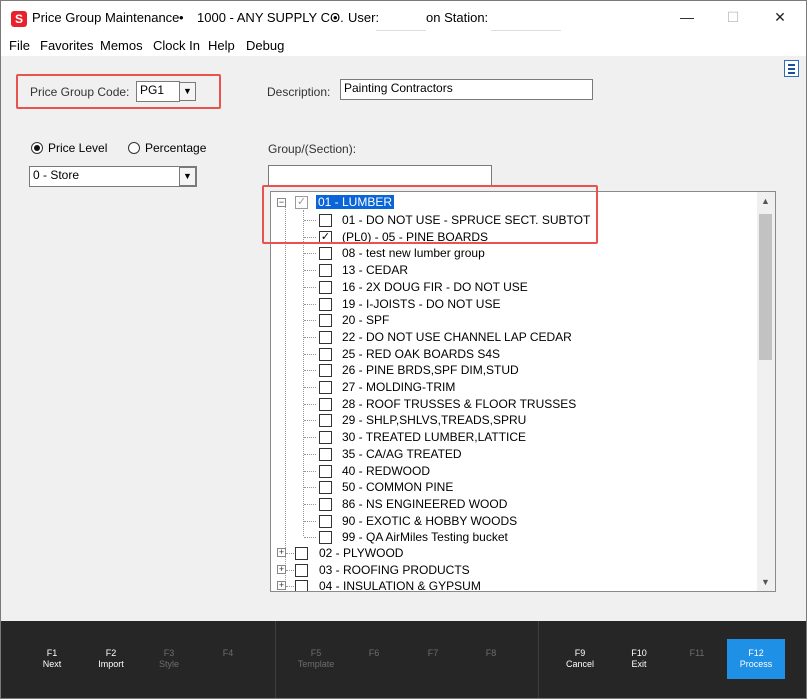 This screenshot has height=699, width=807. Describe the element at coordinates (299, 92) in the screenshot. I see `description-label: Description:` at that location.